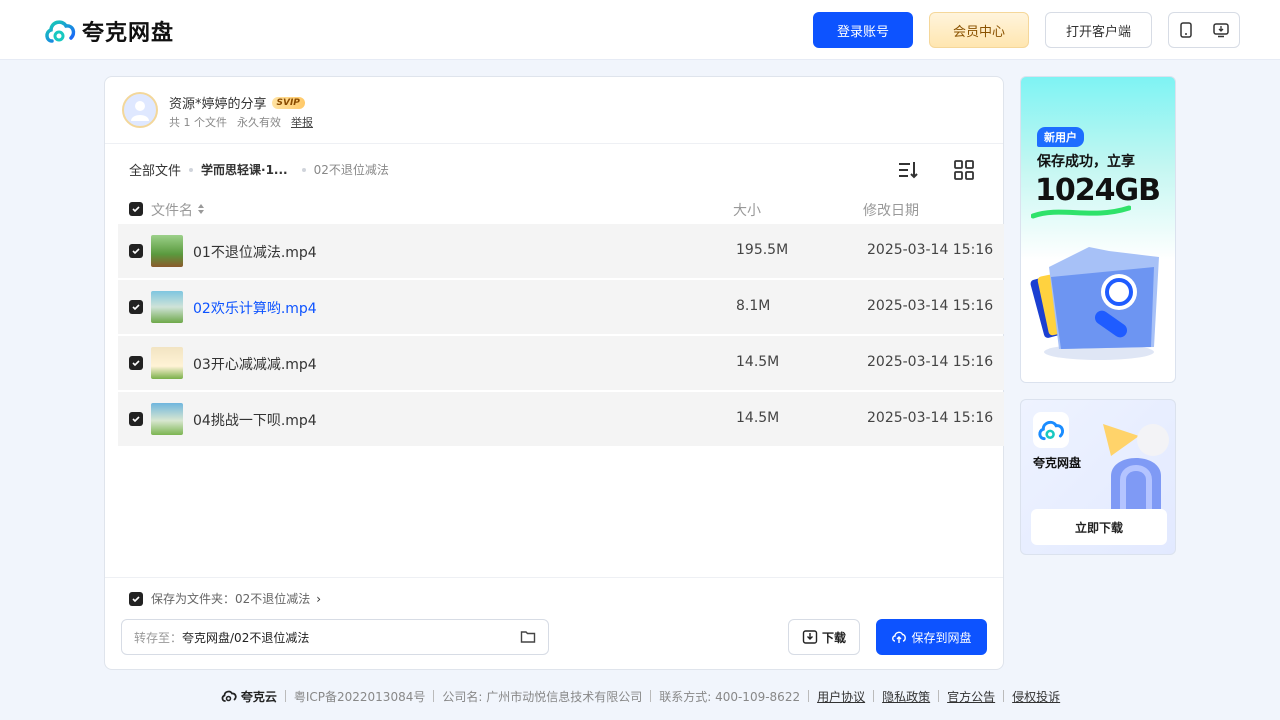  I want to click on file-name: 02欢乐计算哟.mp4, so click(255, 308).